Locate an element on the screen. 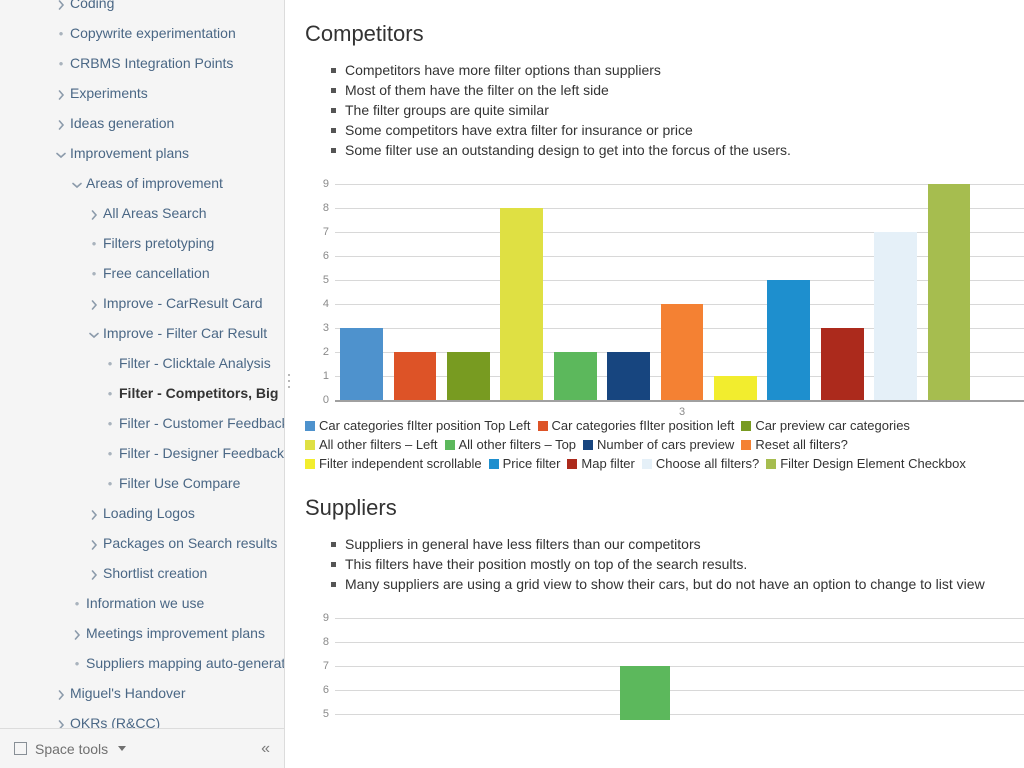  suppliers-chart-block: 9876543210 is located at coordinates (664, 665).